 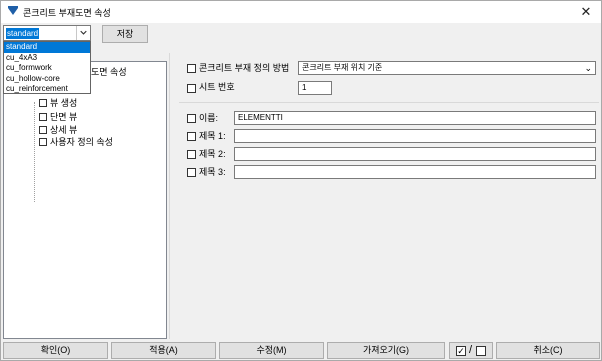 What do you see at coordinates (58, 103) in the screenshot?
I see `tree-item-view-creation: 뷰 생성` at bounding box center [58, 103].